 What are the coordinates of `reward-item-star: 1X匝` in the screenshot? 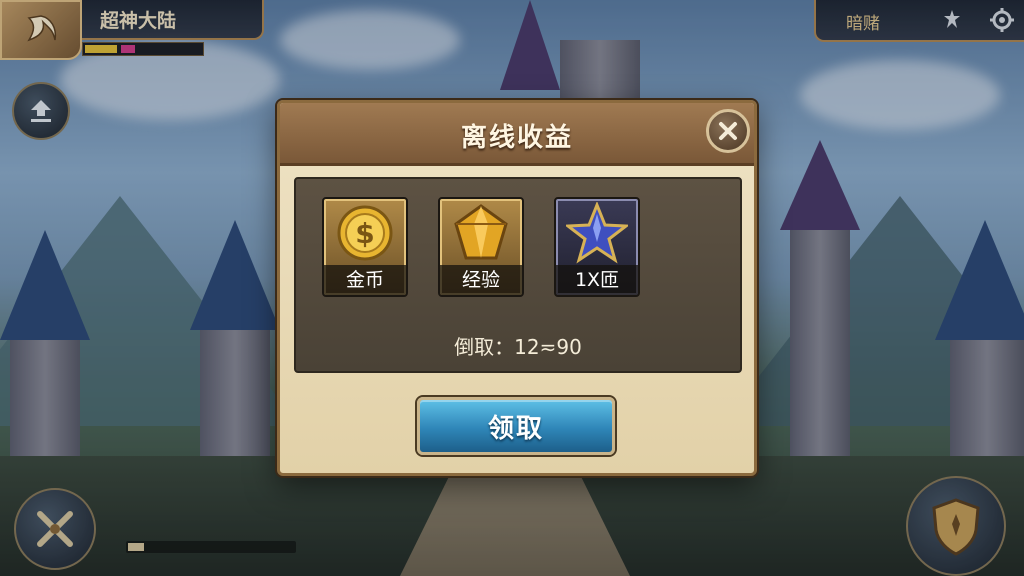 It's located at (597, 247).